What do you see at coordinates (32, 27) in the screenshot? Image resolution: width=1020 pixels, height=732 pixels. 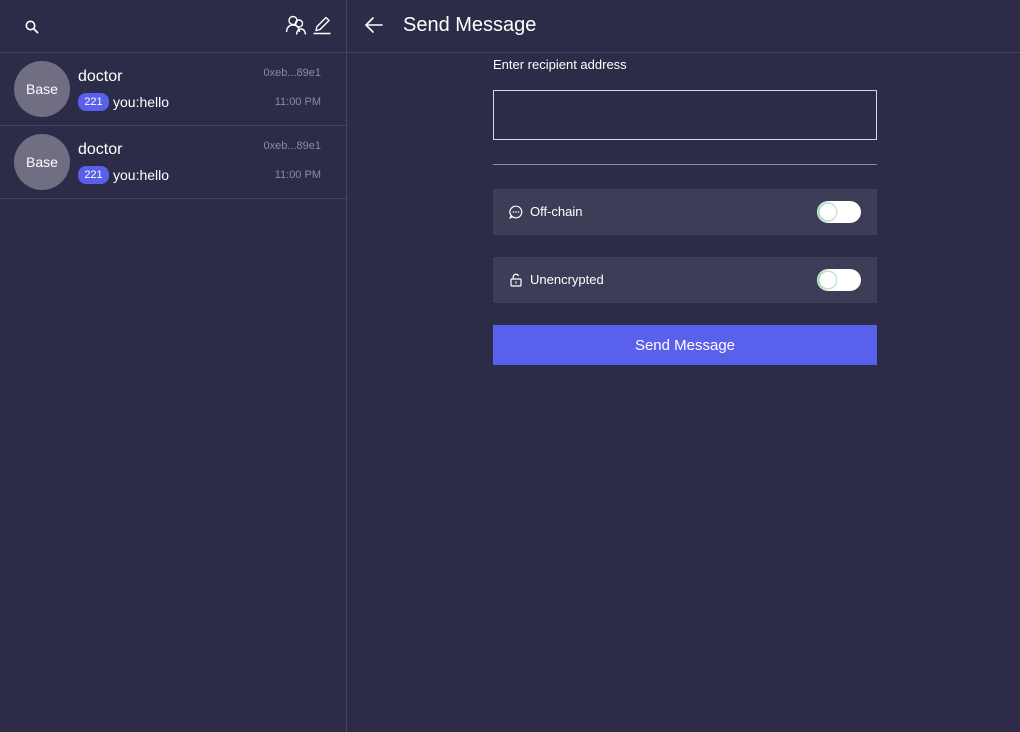 I see `search-icon` at bounding box center [32, 27].